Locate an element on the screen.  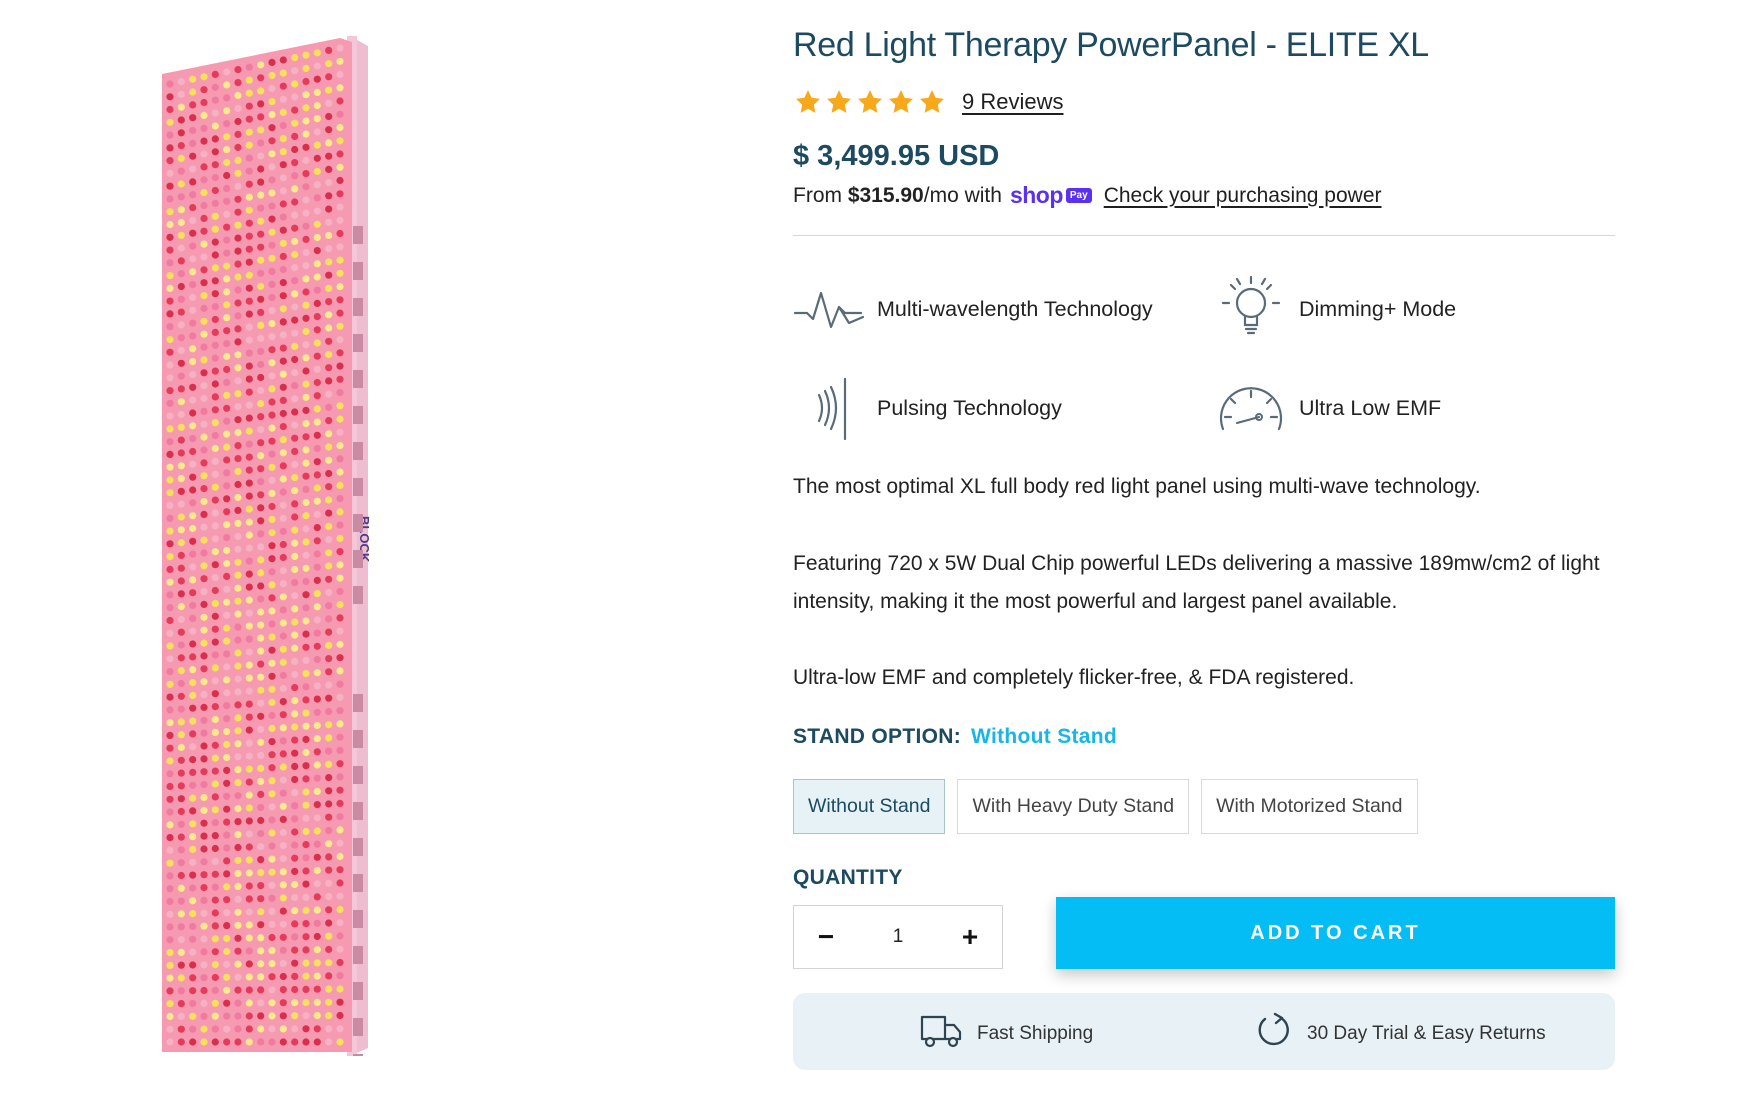
purchasing-power-link: Check your purchasing power is located at coordinates (1243, 196).